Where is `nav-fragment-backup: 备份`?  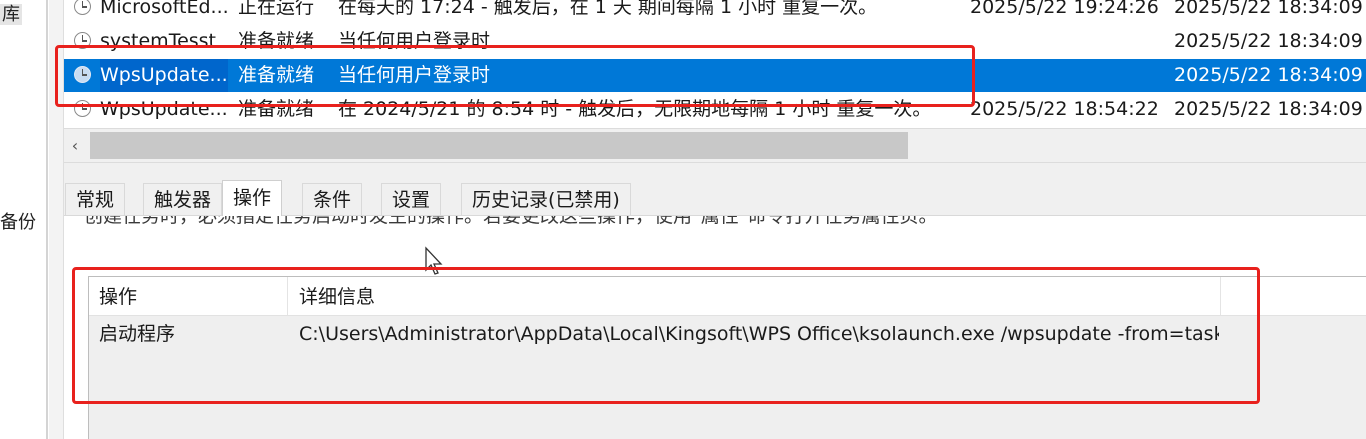
nav-fragment-backup: 备份 is located at coordinates (18, 221).